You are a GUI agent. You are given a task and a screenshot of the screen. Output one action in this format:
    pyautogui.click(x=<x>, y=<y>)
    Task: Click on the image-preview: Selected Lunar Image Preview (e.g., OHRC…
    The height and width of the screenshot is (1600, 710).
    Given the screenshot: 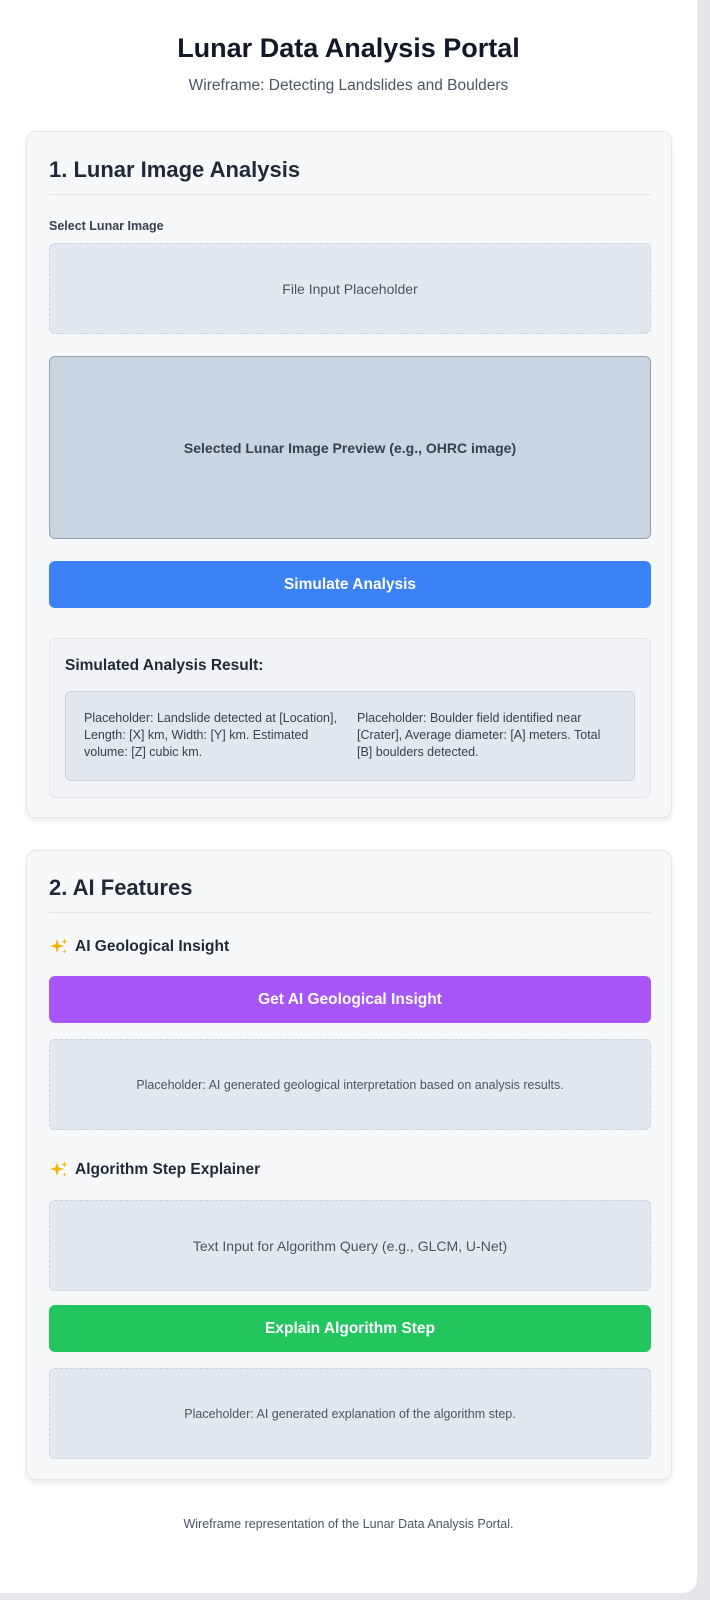 What is the action you would take?
    pyautogui.click(x=350, y=447)
    